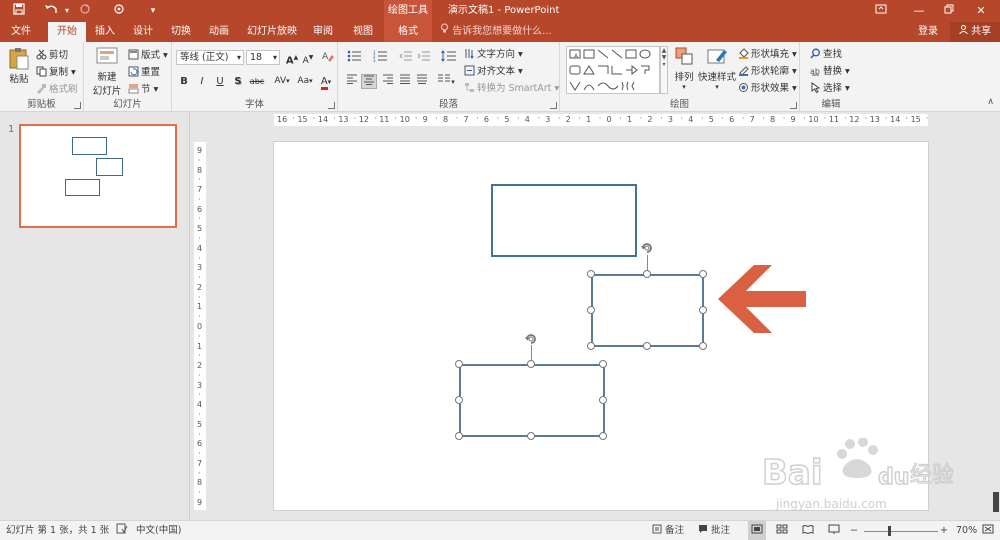 The image size is (1000, 540). What do you see at coordinates (328, 57) in the screenshot?
I see `clear-format-button: A` at bounding box center [328, 57].